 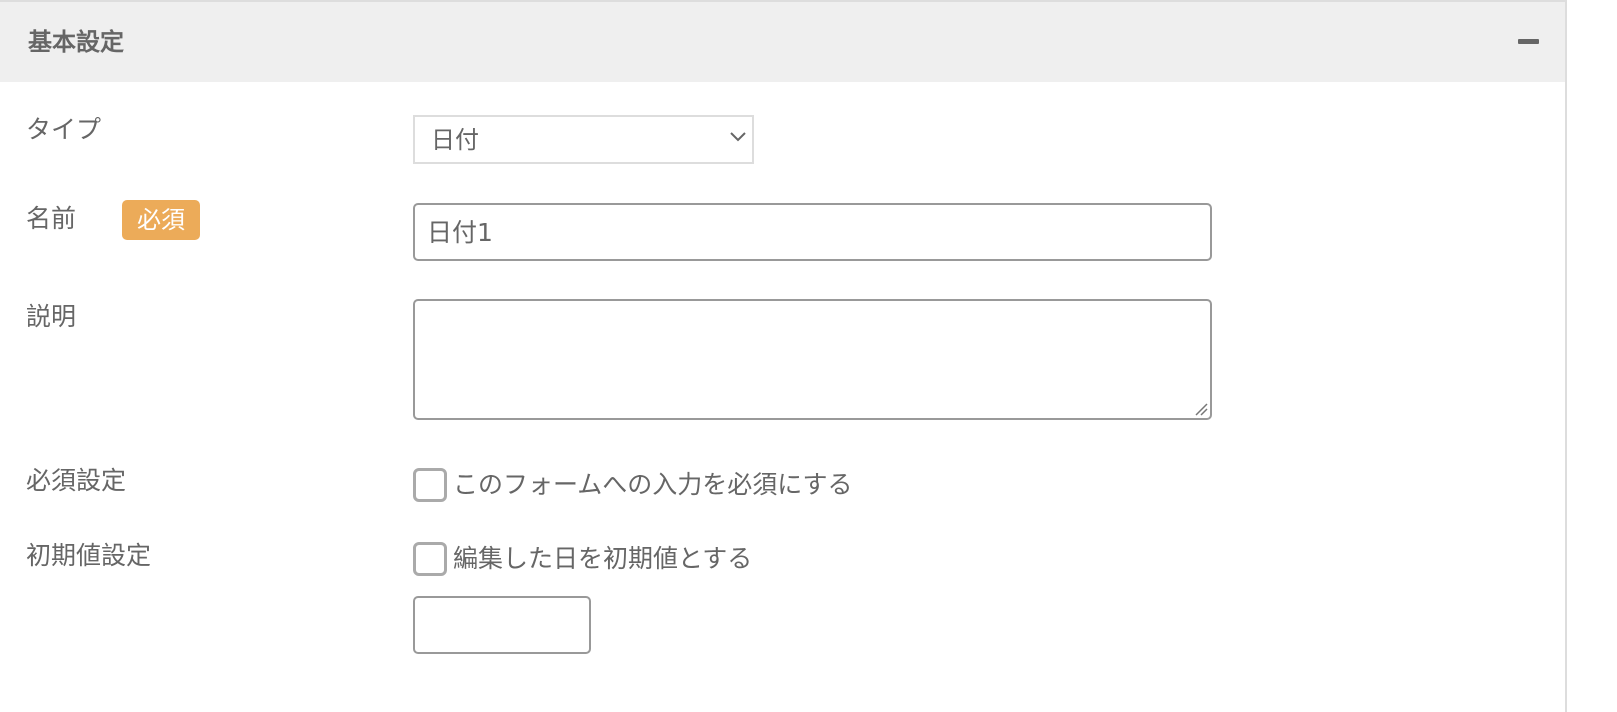 I want to click on required-setting-label: 必須設定, so click(x=76, y=480).